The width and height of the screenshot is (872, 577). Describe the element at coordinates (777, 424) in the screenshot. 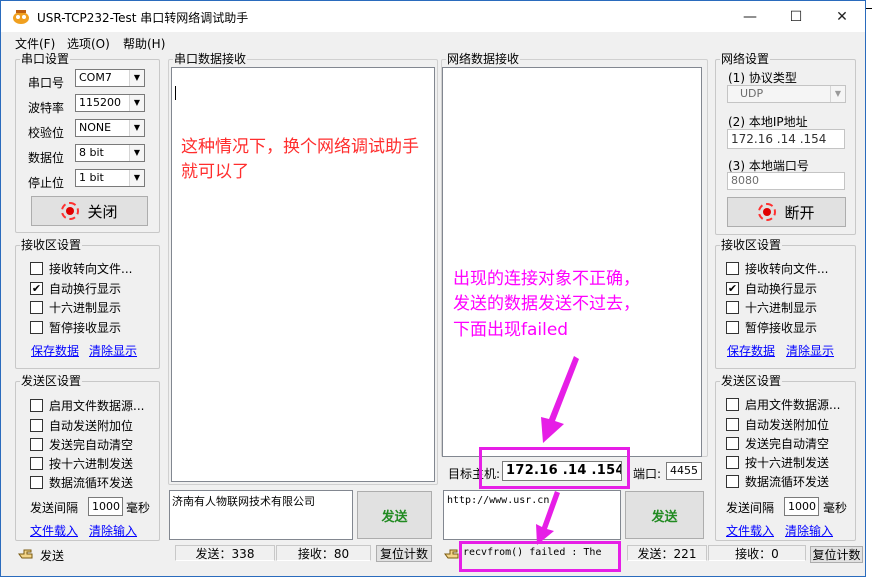

I see `right-send-opt-append: 自动发送附加位` at that location.